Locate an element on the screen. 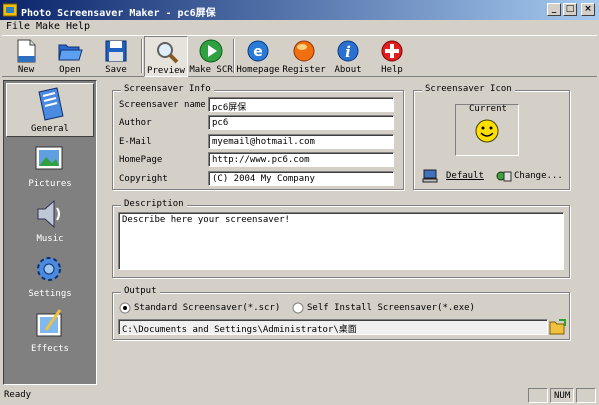 This screenshot has width=599, height=405. info-icon: i is located at coordinates (348, 51).